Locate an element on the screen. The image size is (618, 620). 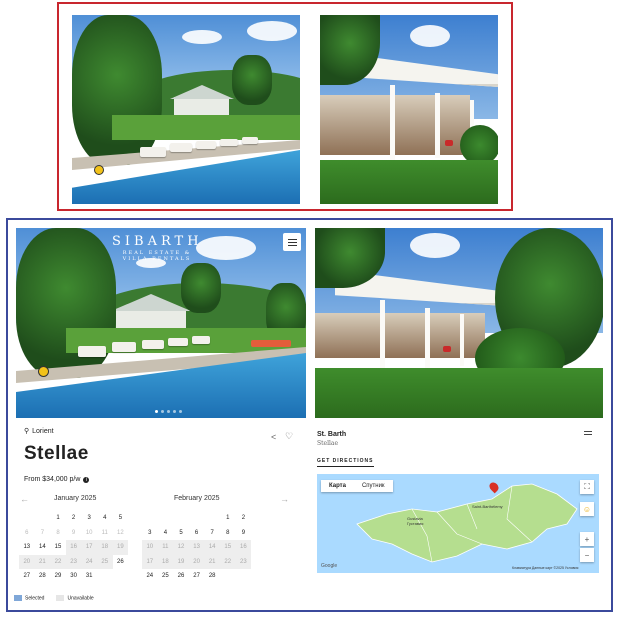
location-label: ⚲ Lorient is located at coordinates (39, 431).